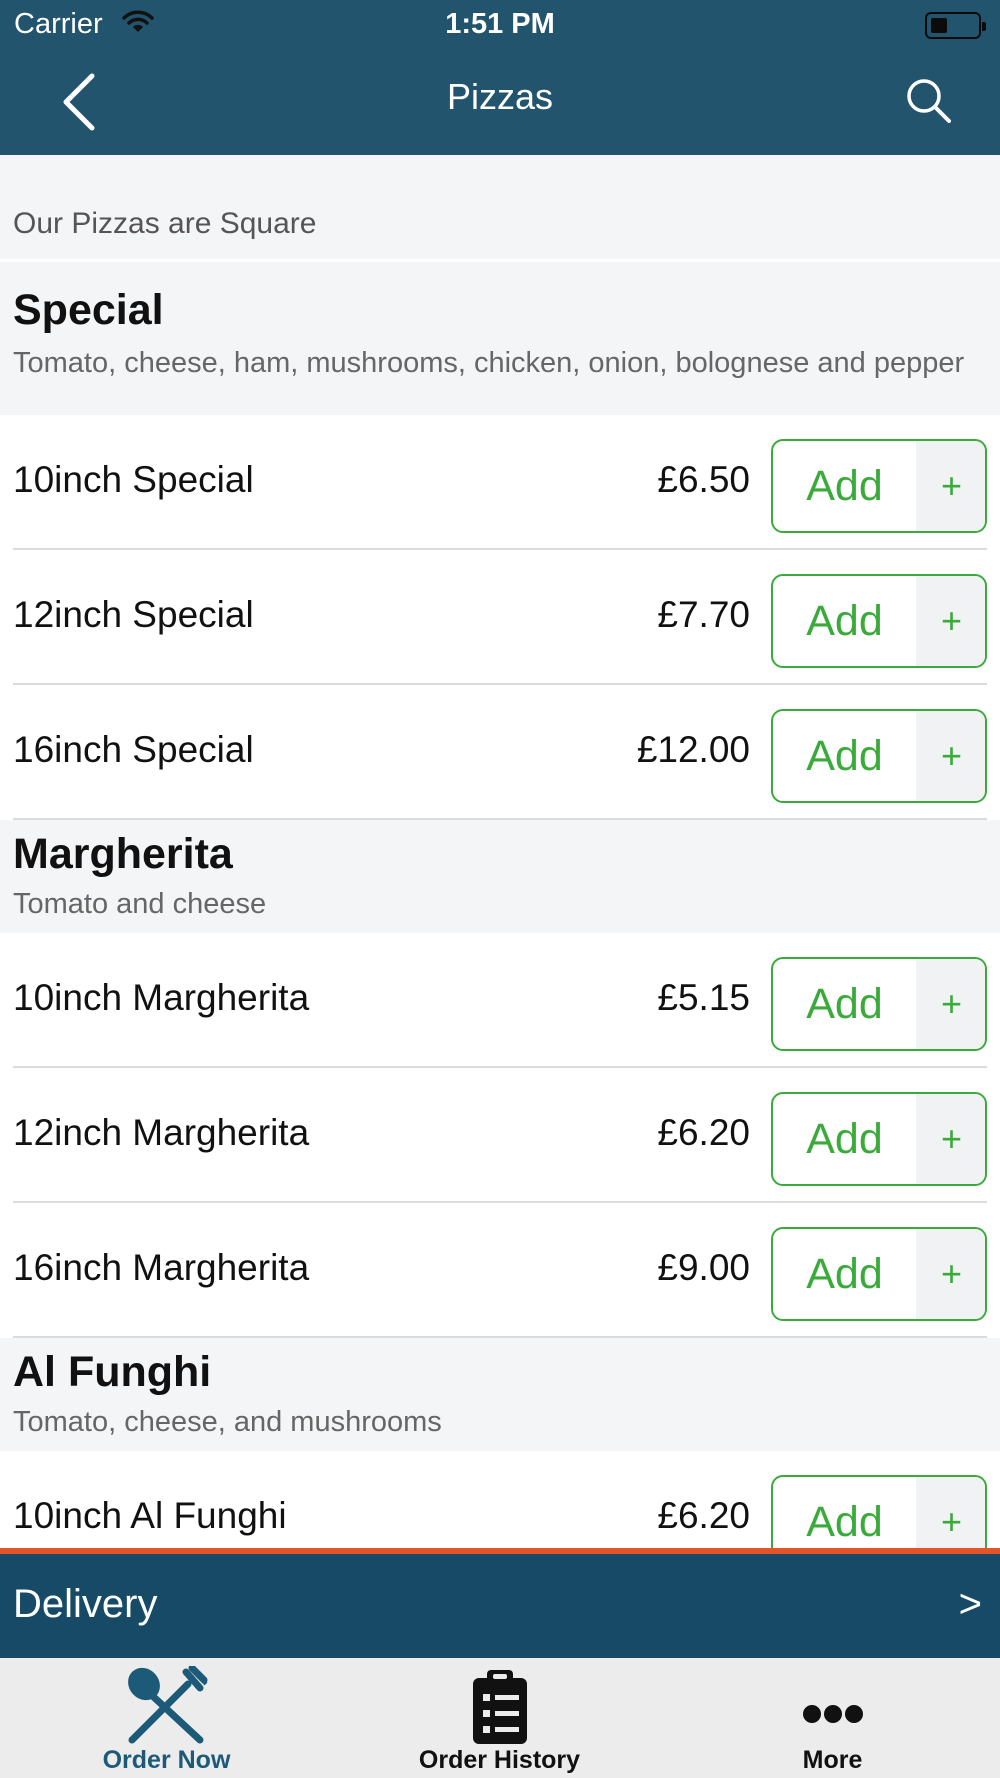 The width and height of the screenshot is (1000, 1778). What do you see at coordinates (85, 1604) in the screenshot?
I see `delivery-label: Delivery` at bounding box center [85, 1604].